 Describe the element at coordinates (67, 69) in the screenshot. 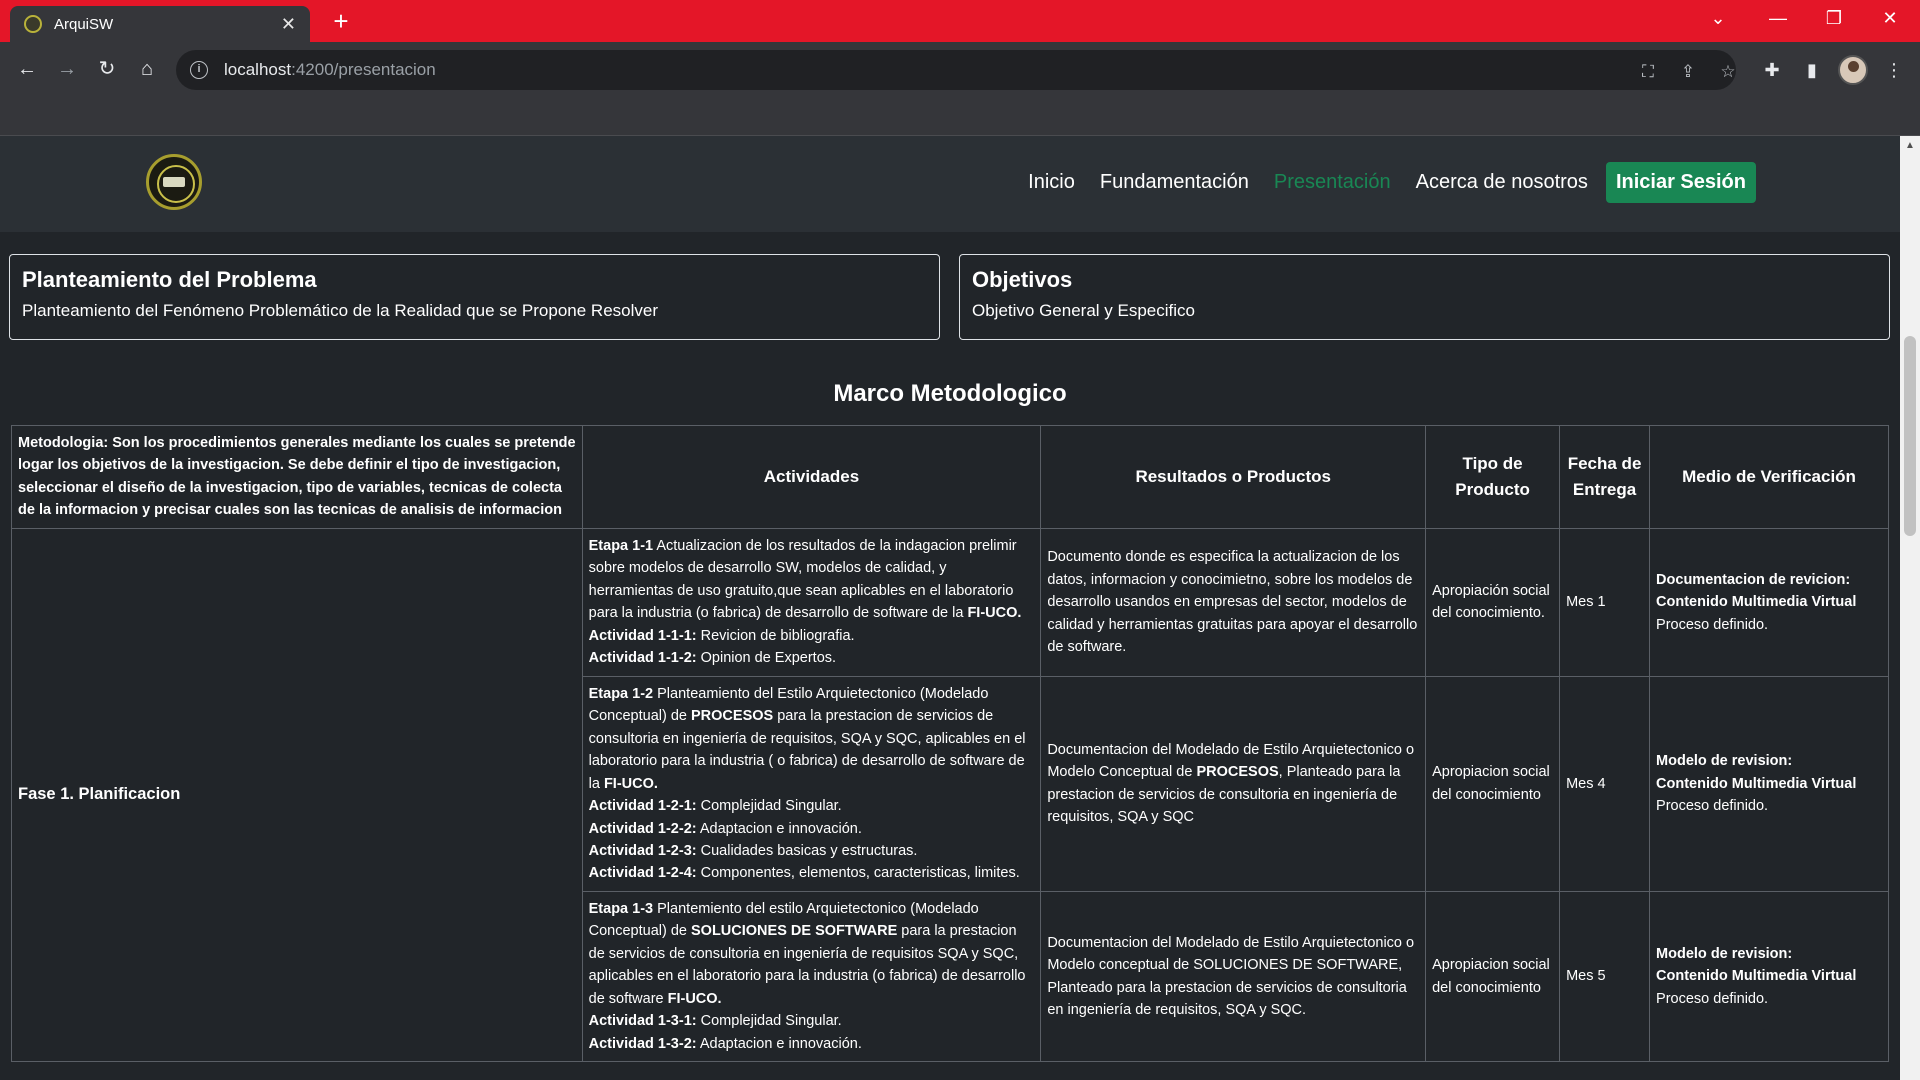

I see `forward-arrow-icon: →` at that location.